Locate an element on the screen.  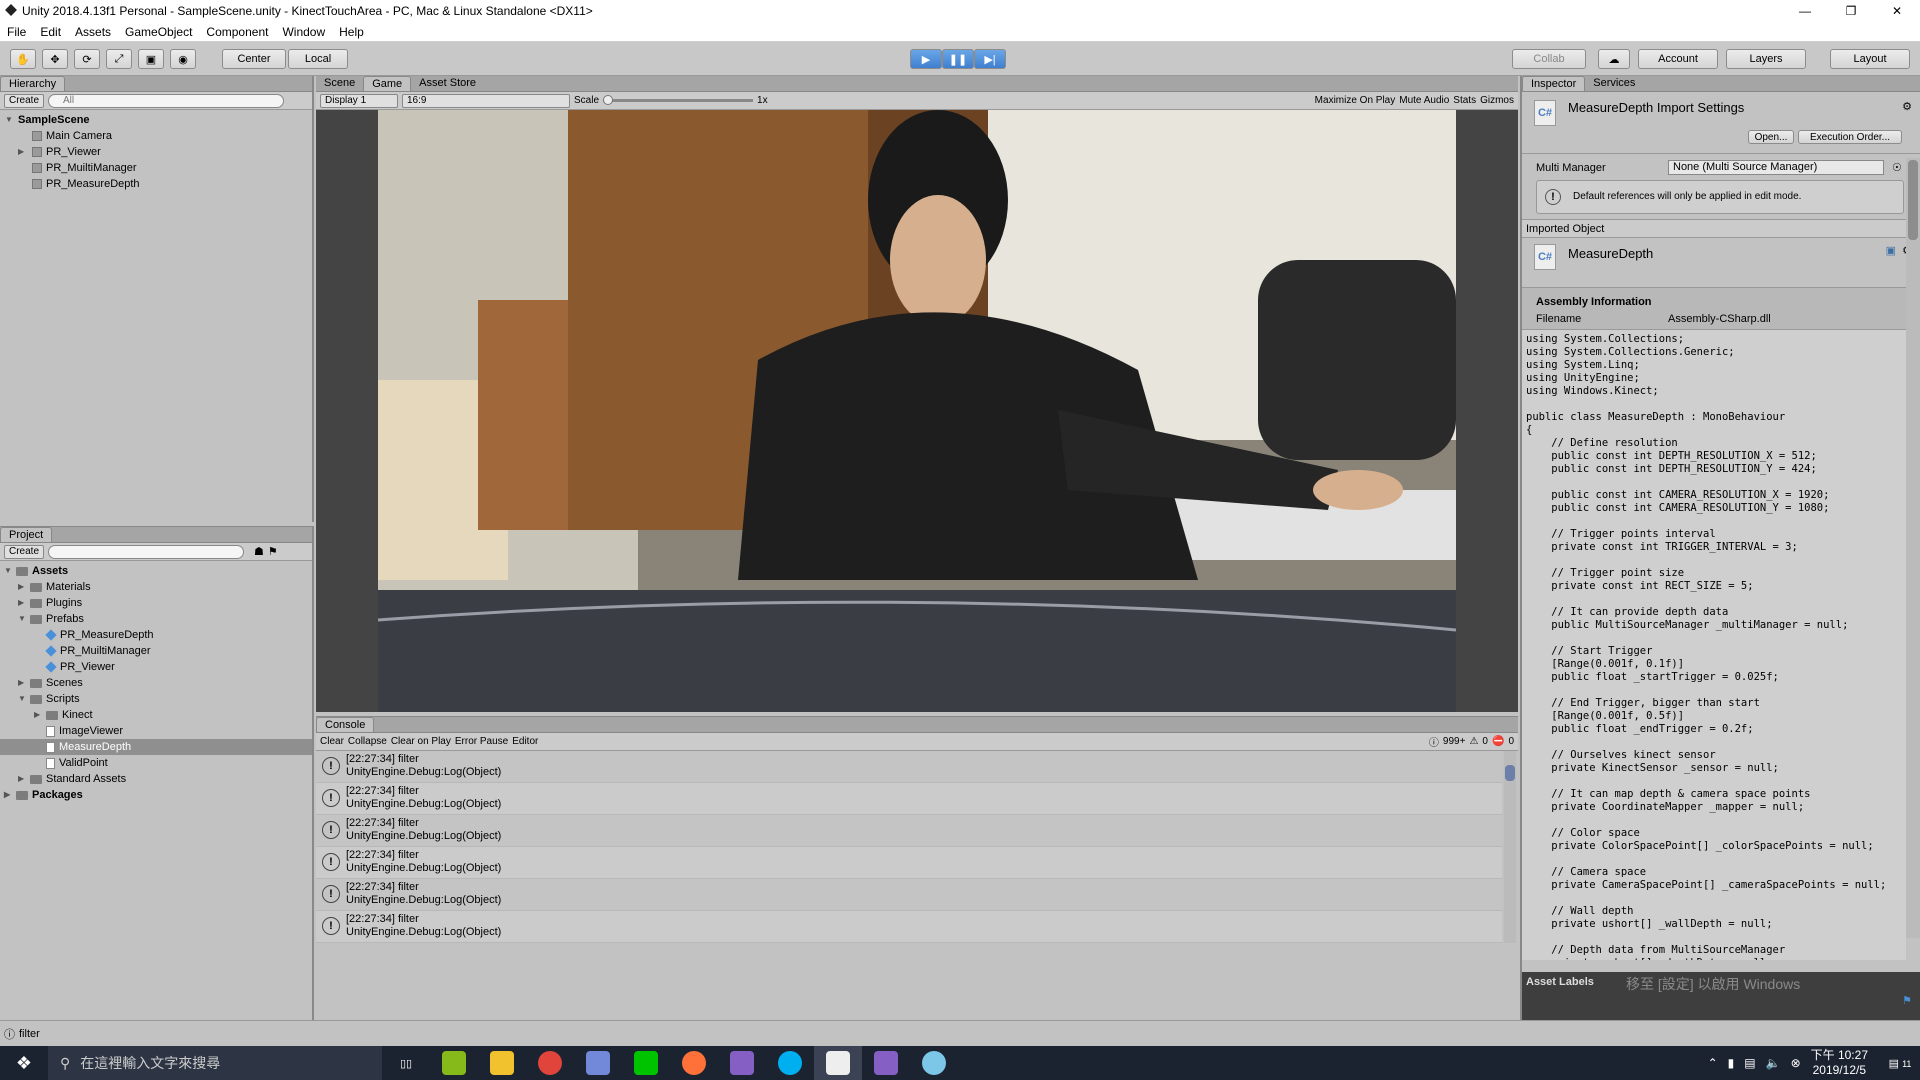
tab-console: Console is located at coordinates (345, 724).